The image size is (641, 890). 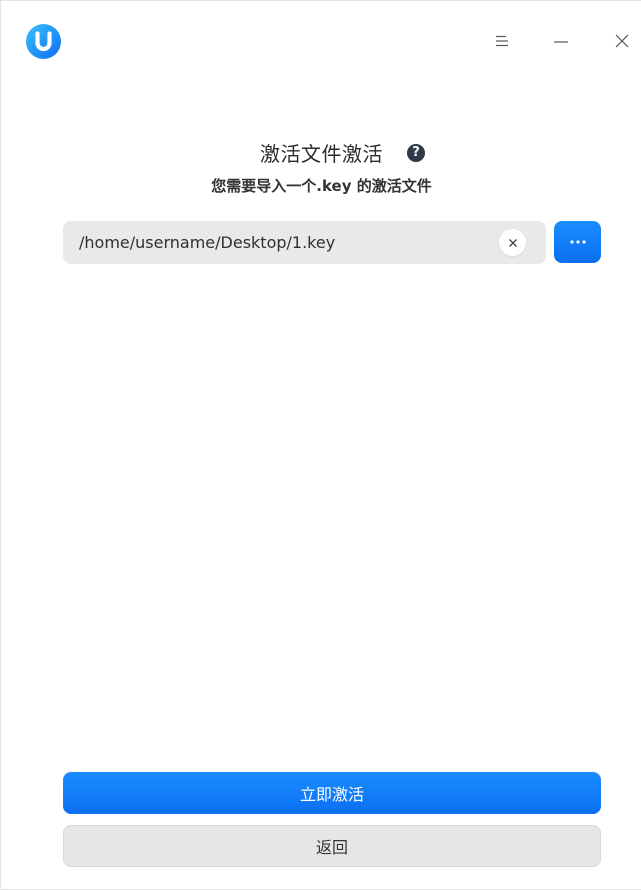 I want to click on file-path-field: /home/username/Desktop/1.key, so click(x=304, y=242).